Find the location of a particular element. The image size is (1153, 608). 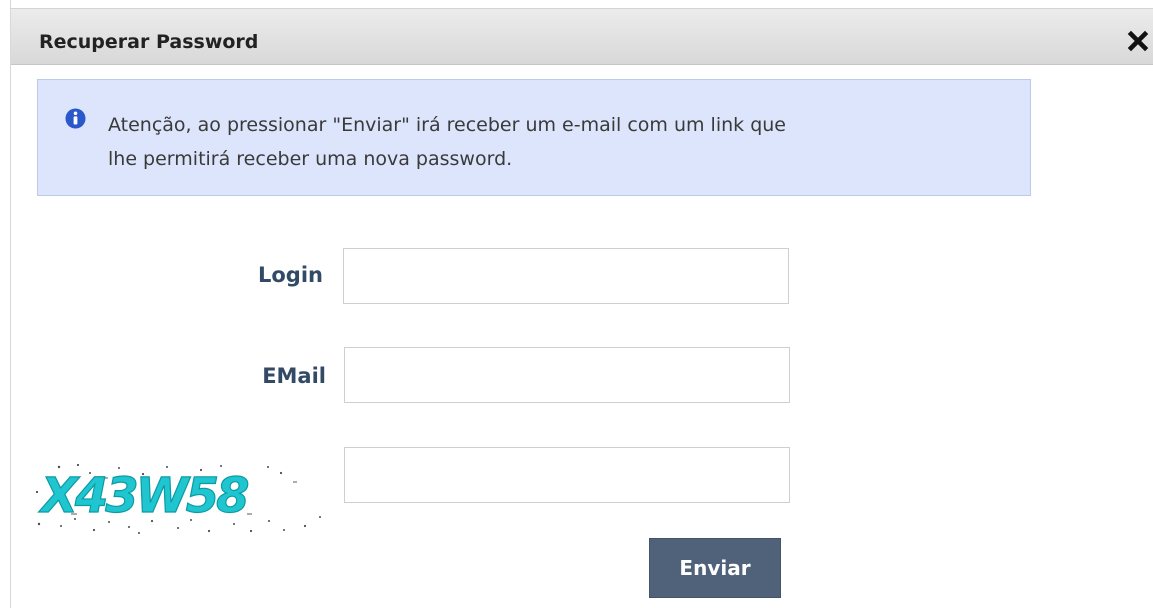

dialog-left-border is located at coordinates (10, 304).